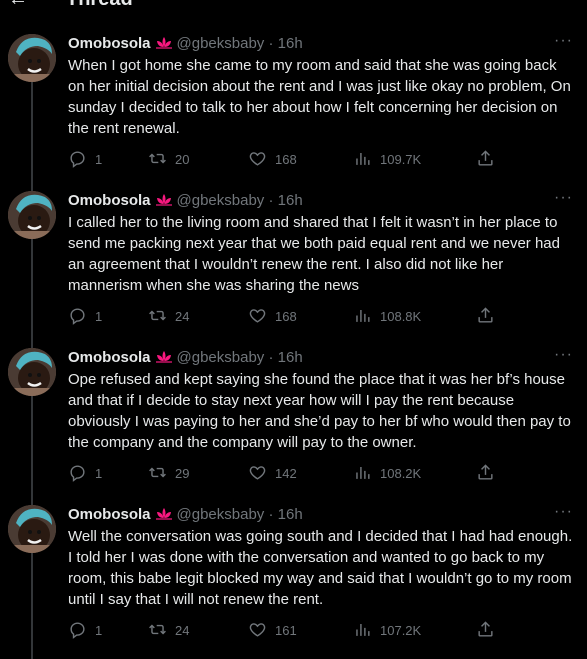 This screenshot has width=587, height=659. What do you see at coordinates (293, 6) in the screenshot?
I see `thread-header: ← Thread` at bounding box center [293, 6].